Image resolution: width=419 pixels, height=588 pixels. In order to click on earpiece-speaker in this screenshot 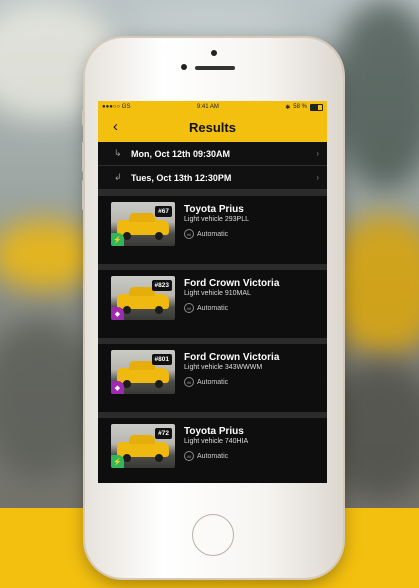, I will do `click(215, 68)`.